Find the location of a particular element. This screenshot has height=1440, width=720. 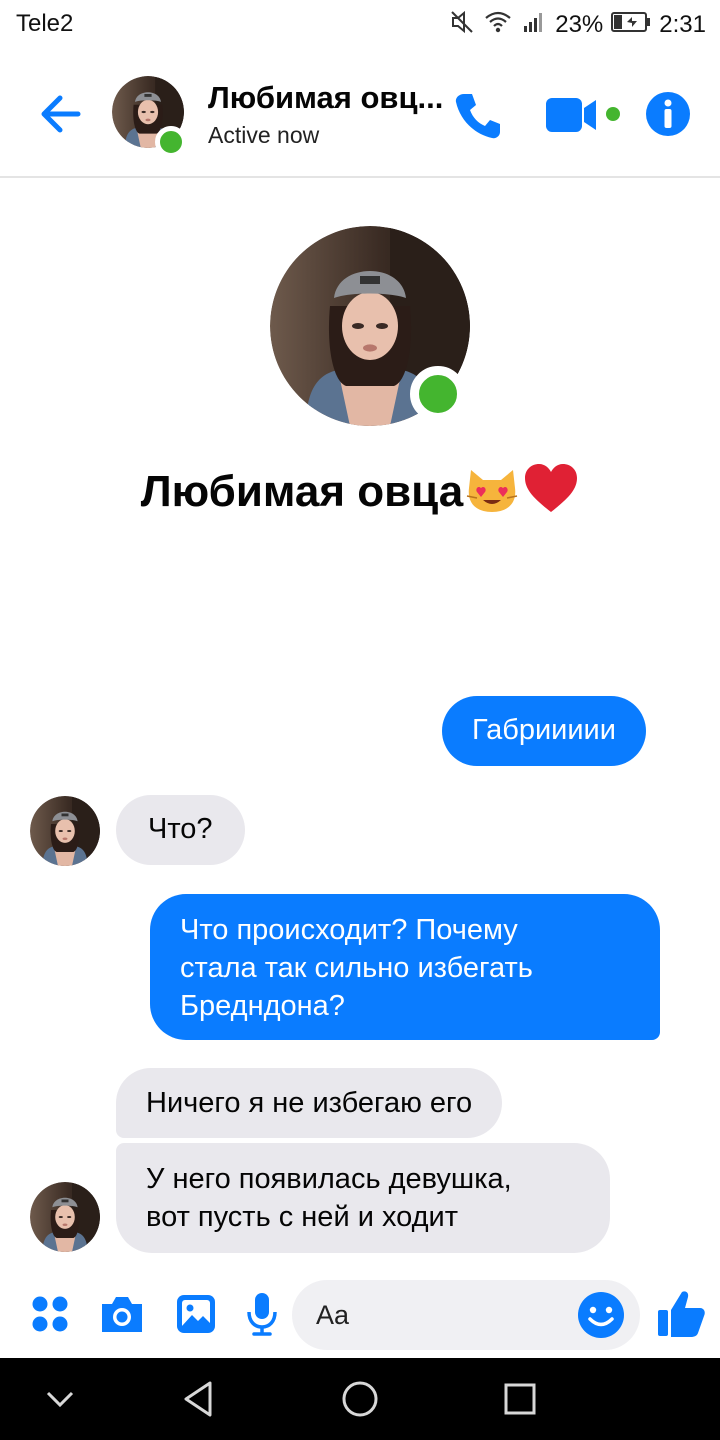

phone-icon is located at coordinates (477, 116).